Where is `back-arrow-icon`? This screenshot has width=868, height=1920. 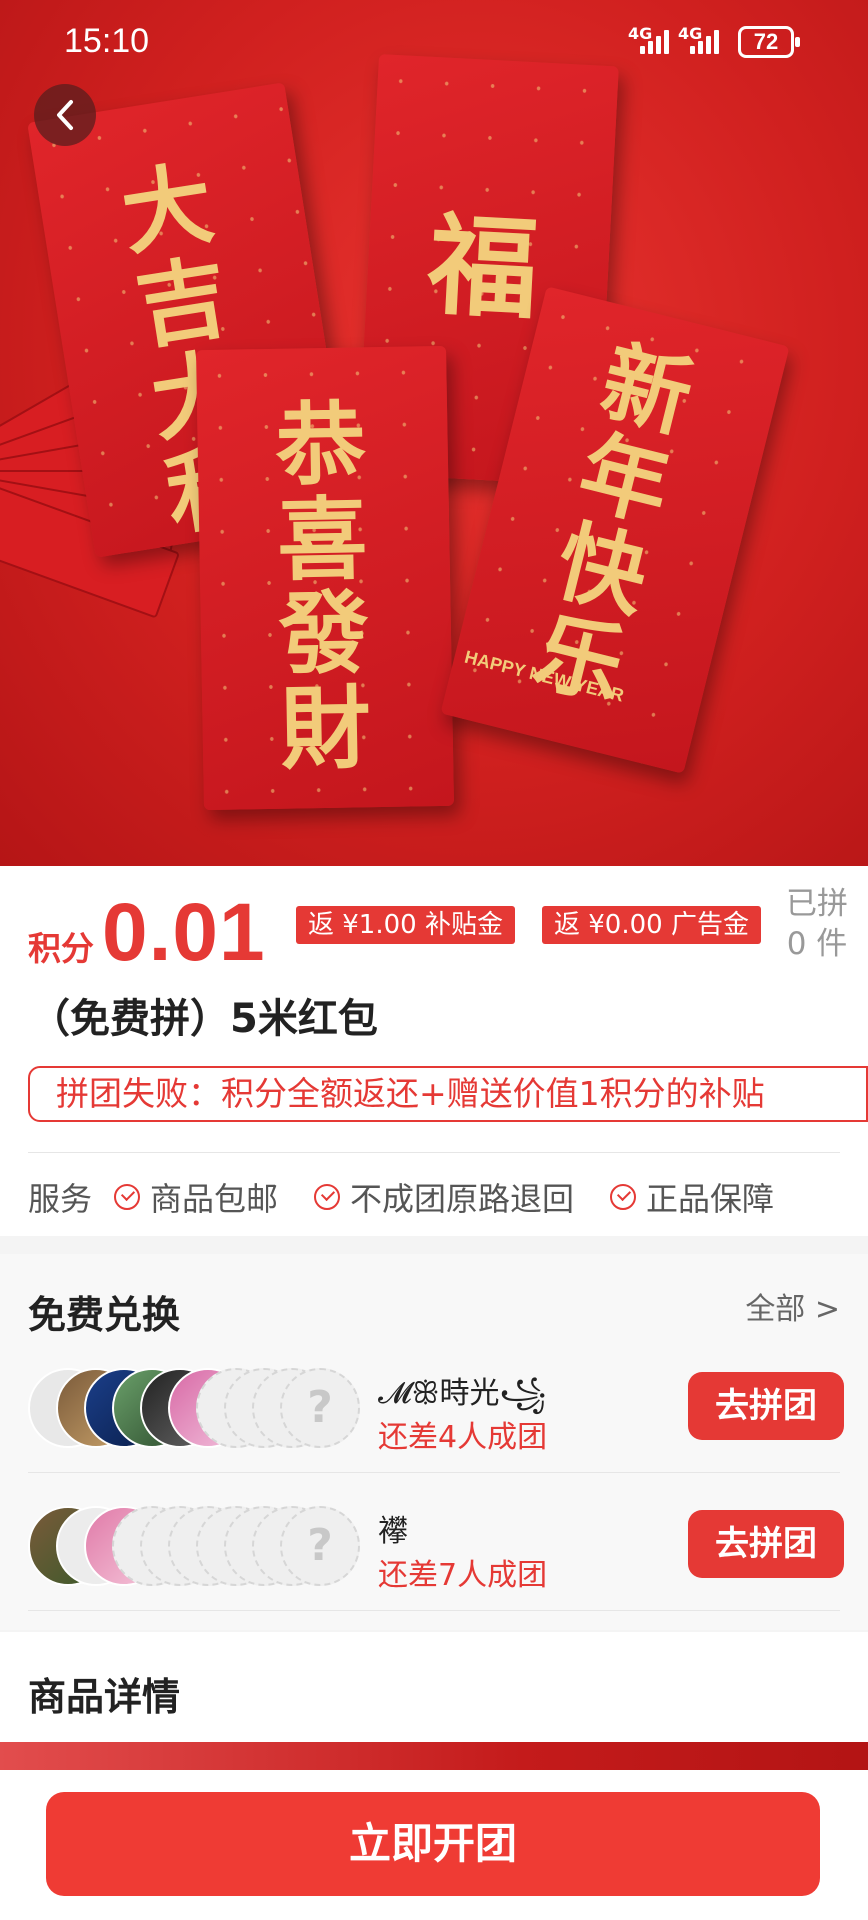 back-arrow-icon is located at coordinates (65, 115).